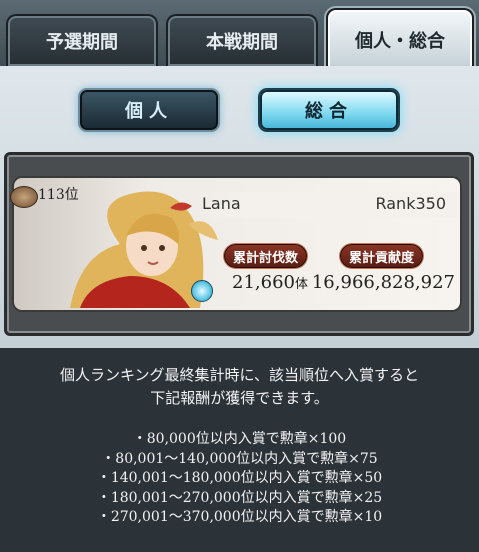 The image size is (479, 552). I want to click on tab-main-period: 本戦期間, so click(242, 40).